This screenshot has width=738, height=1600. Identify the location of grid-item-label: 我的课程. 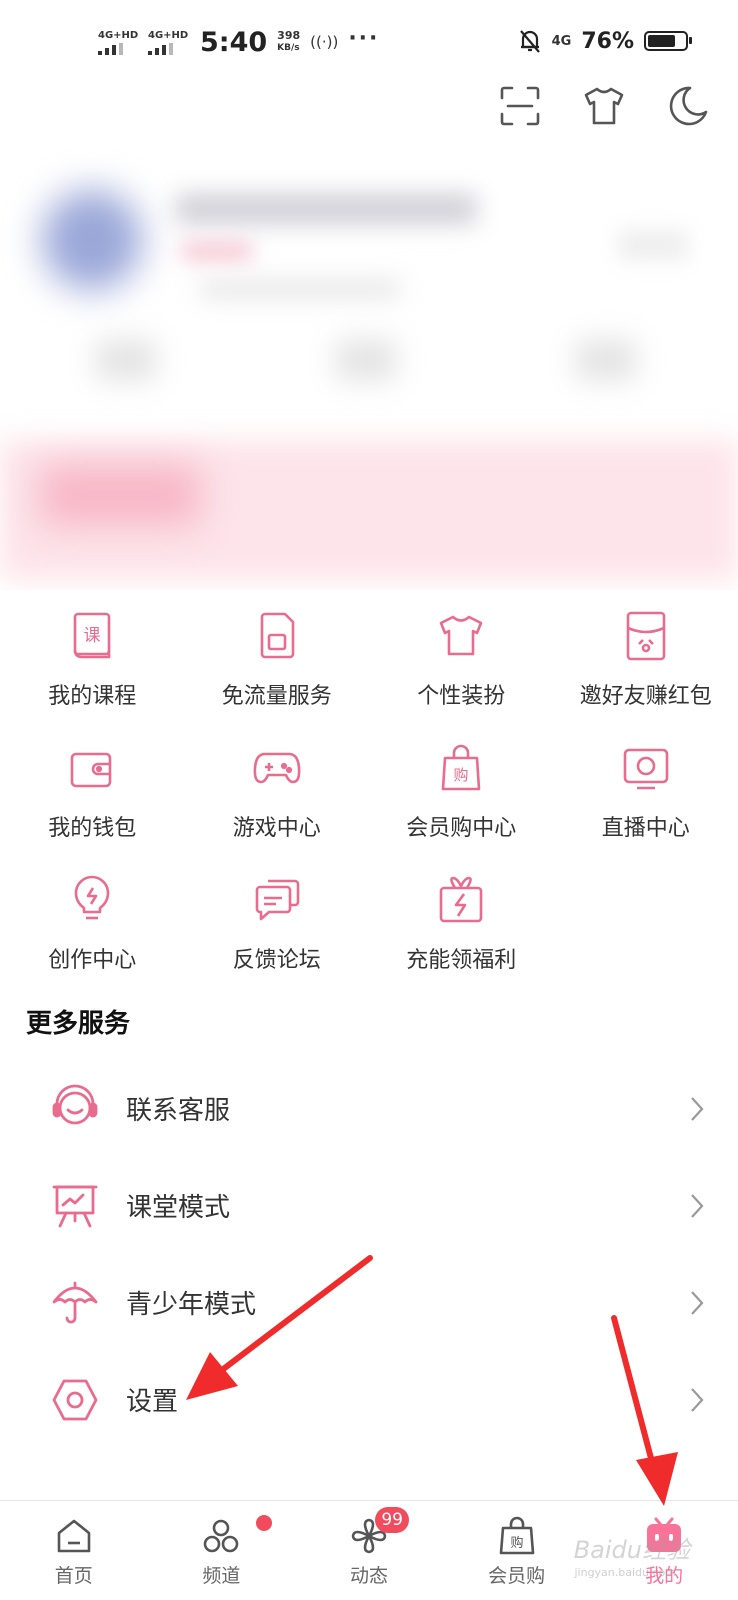
(92, 696).